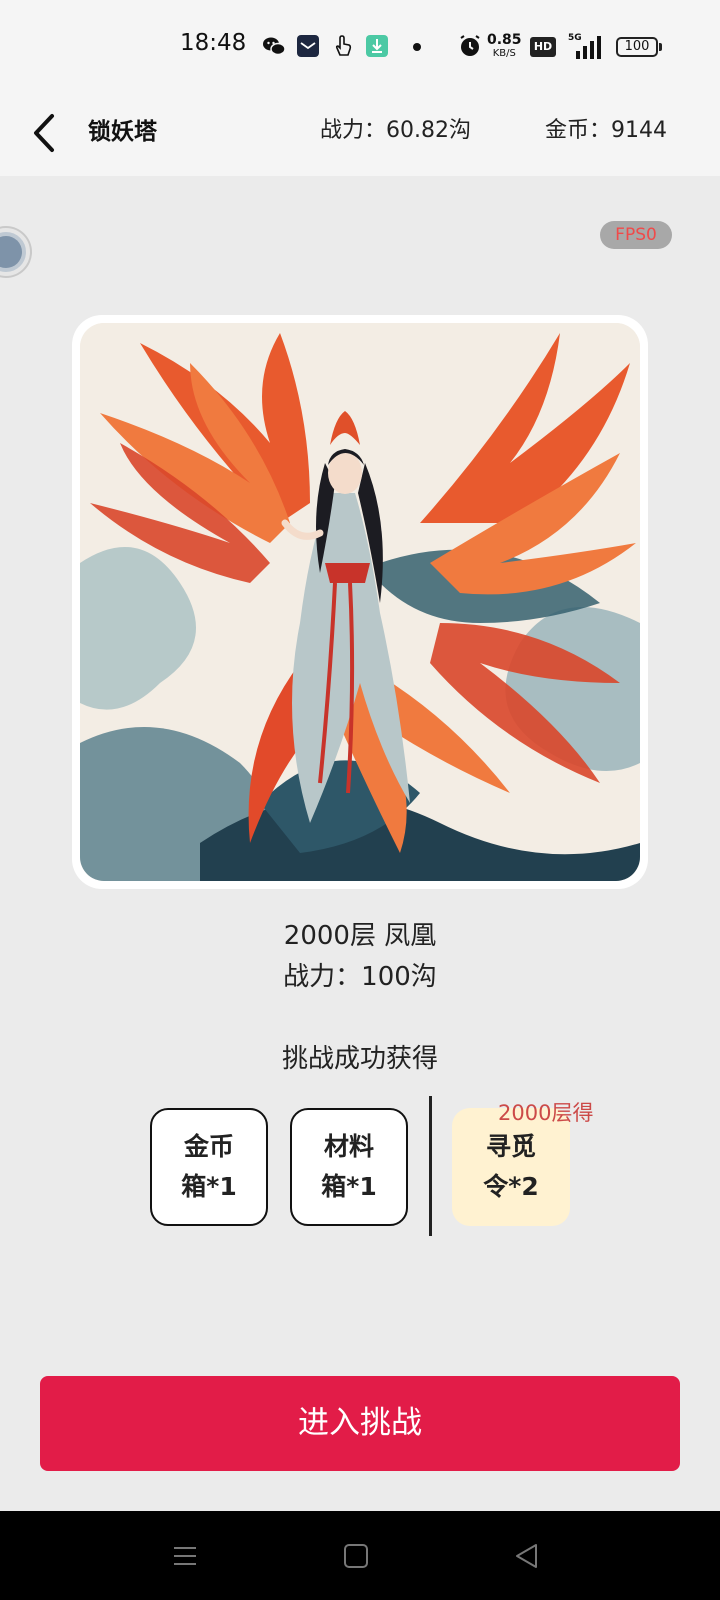 This screenshot has height=1600, width=720. Describe the element at coordinates (377, 46) in the screenshot. I see `download-icon` at that location.